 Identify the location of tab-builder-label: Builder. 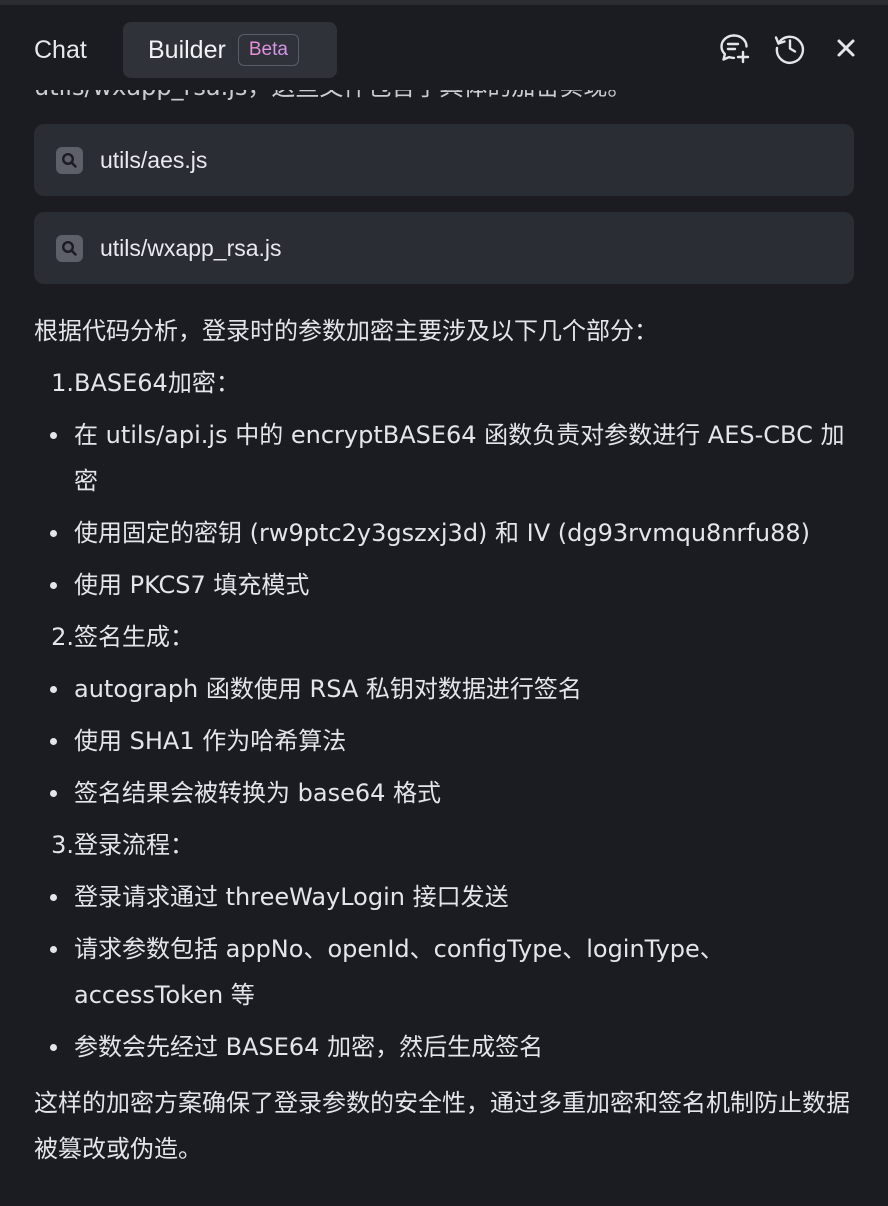
(187, 49).